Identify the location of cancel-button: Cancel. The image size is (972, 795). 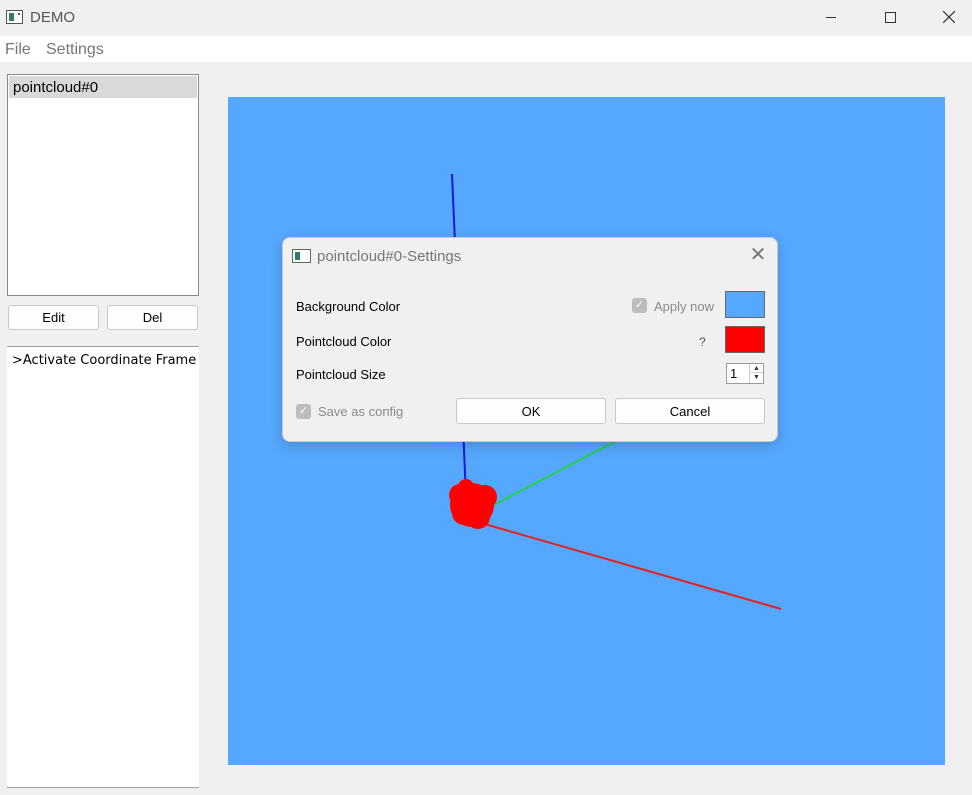
(690, 411).